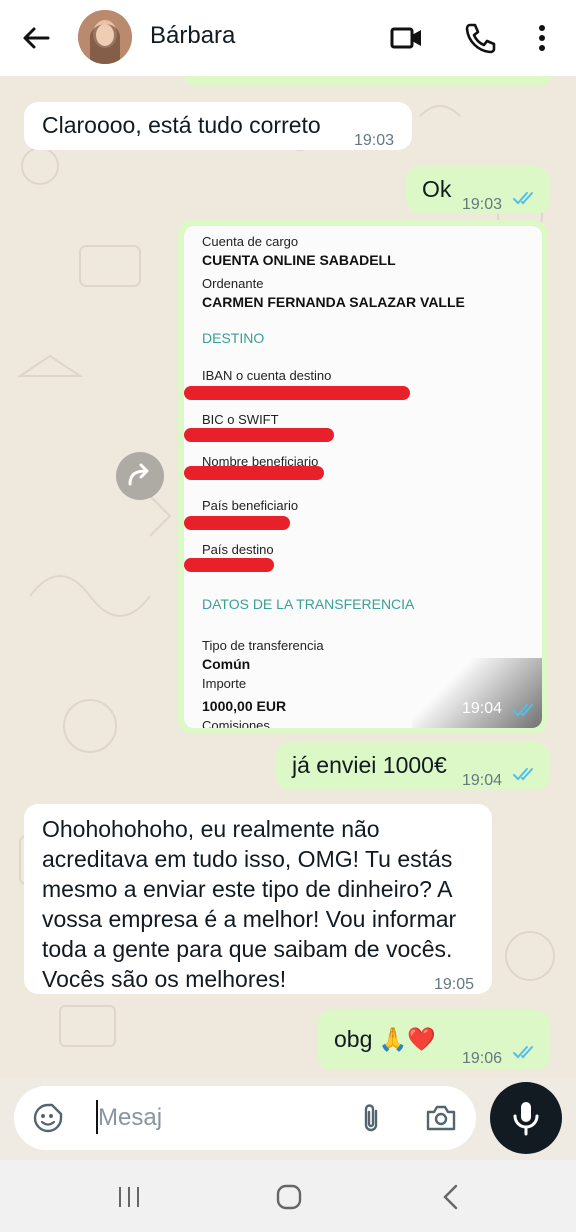 This screenshot has width=576, height=1232. What do you see at coordinates (369, 765) in the screenshot?
I see `message-text: já enviei 1000€` at bounding box center [369, 765].